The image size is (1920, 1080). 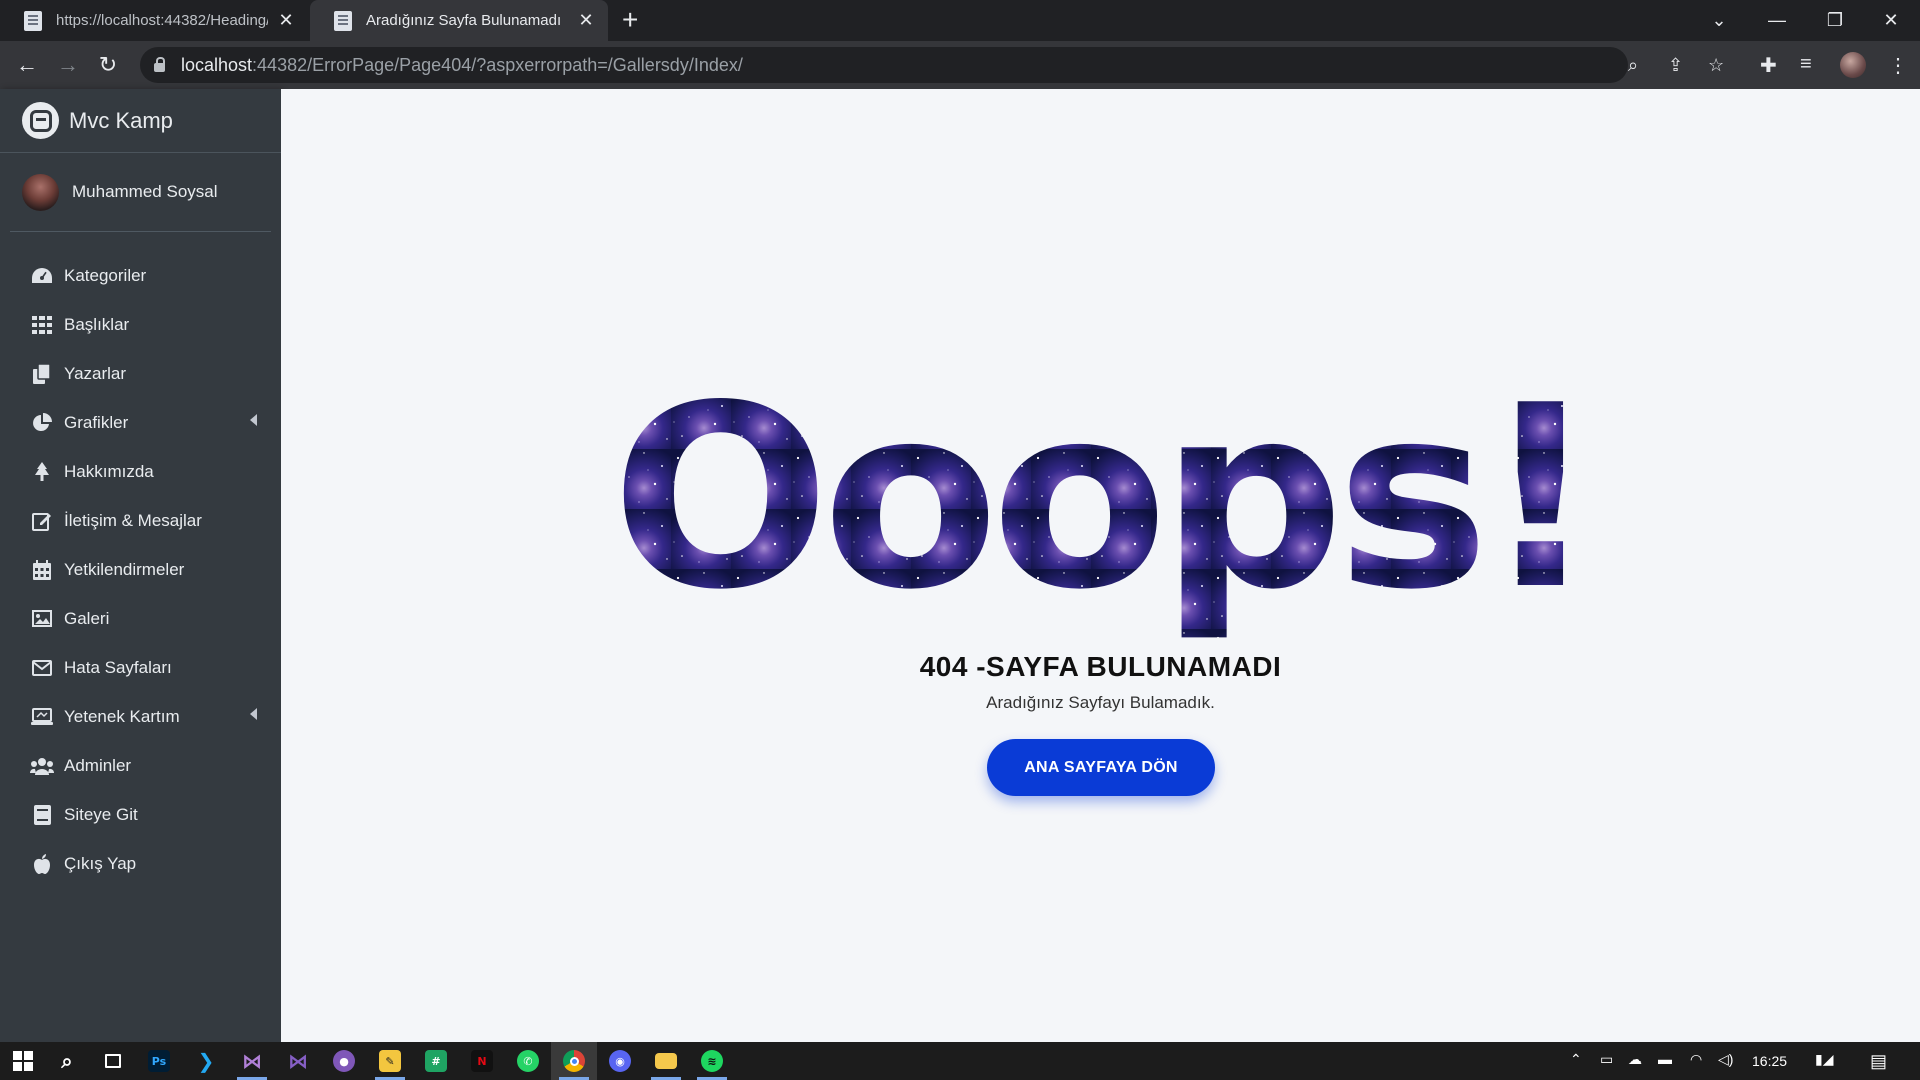 What do you see at coordinates (1898, 65) in the screenshot?
I see `menu-kebab-icon: ⋮` at bounding box center [1898, 65].